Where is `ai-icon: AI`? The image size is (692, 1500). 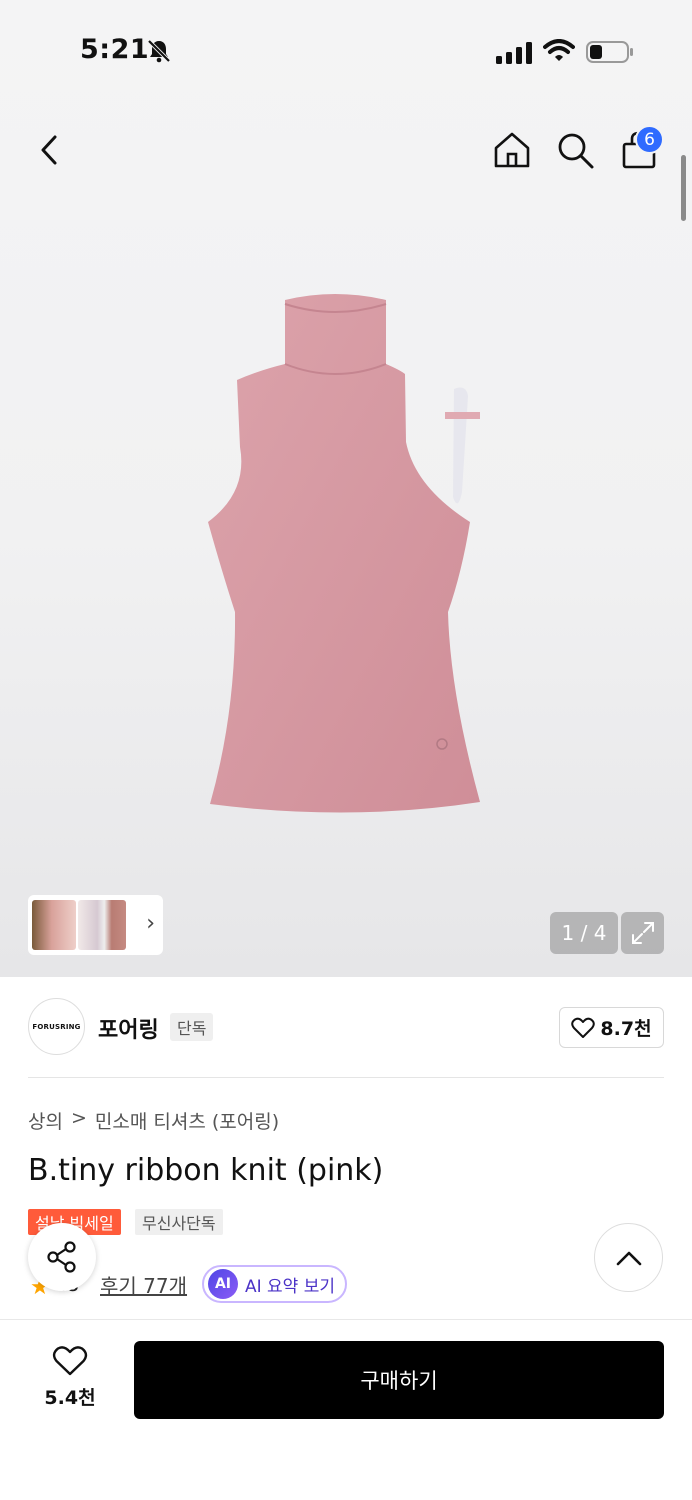
ai-icon: AI is located at coordinates (223, 1284).